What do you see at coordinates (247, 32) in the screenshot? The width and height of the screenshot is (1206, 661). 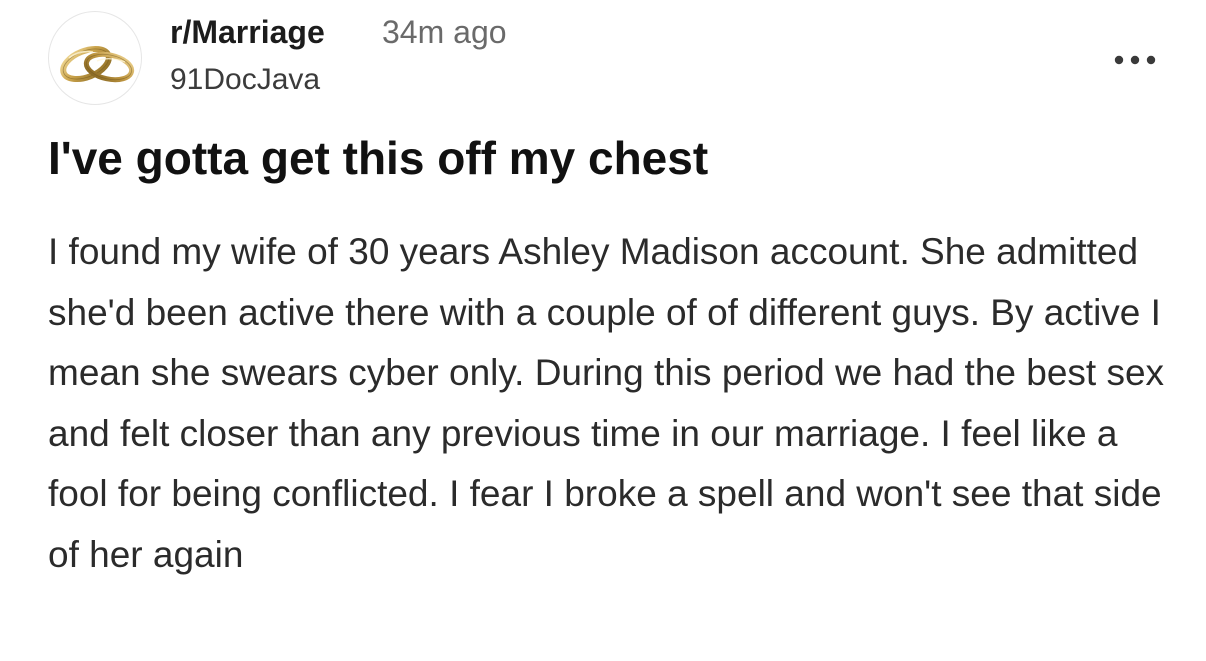 I see `subreddit-name: r/Marriage` at bounding box center [247, 32].